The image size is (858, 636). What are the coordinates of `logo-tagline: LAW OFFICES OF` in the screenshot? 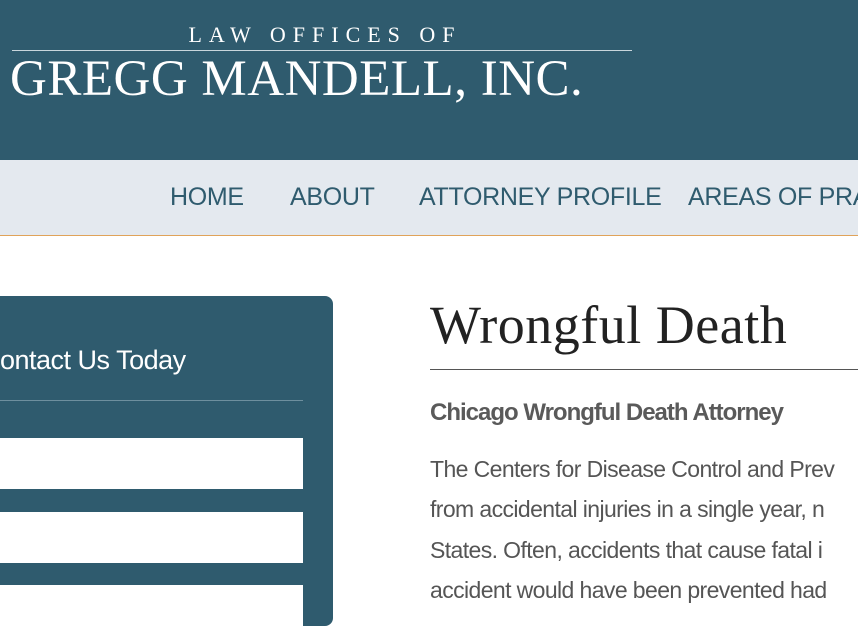 It's located at (325, 34).